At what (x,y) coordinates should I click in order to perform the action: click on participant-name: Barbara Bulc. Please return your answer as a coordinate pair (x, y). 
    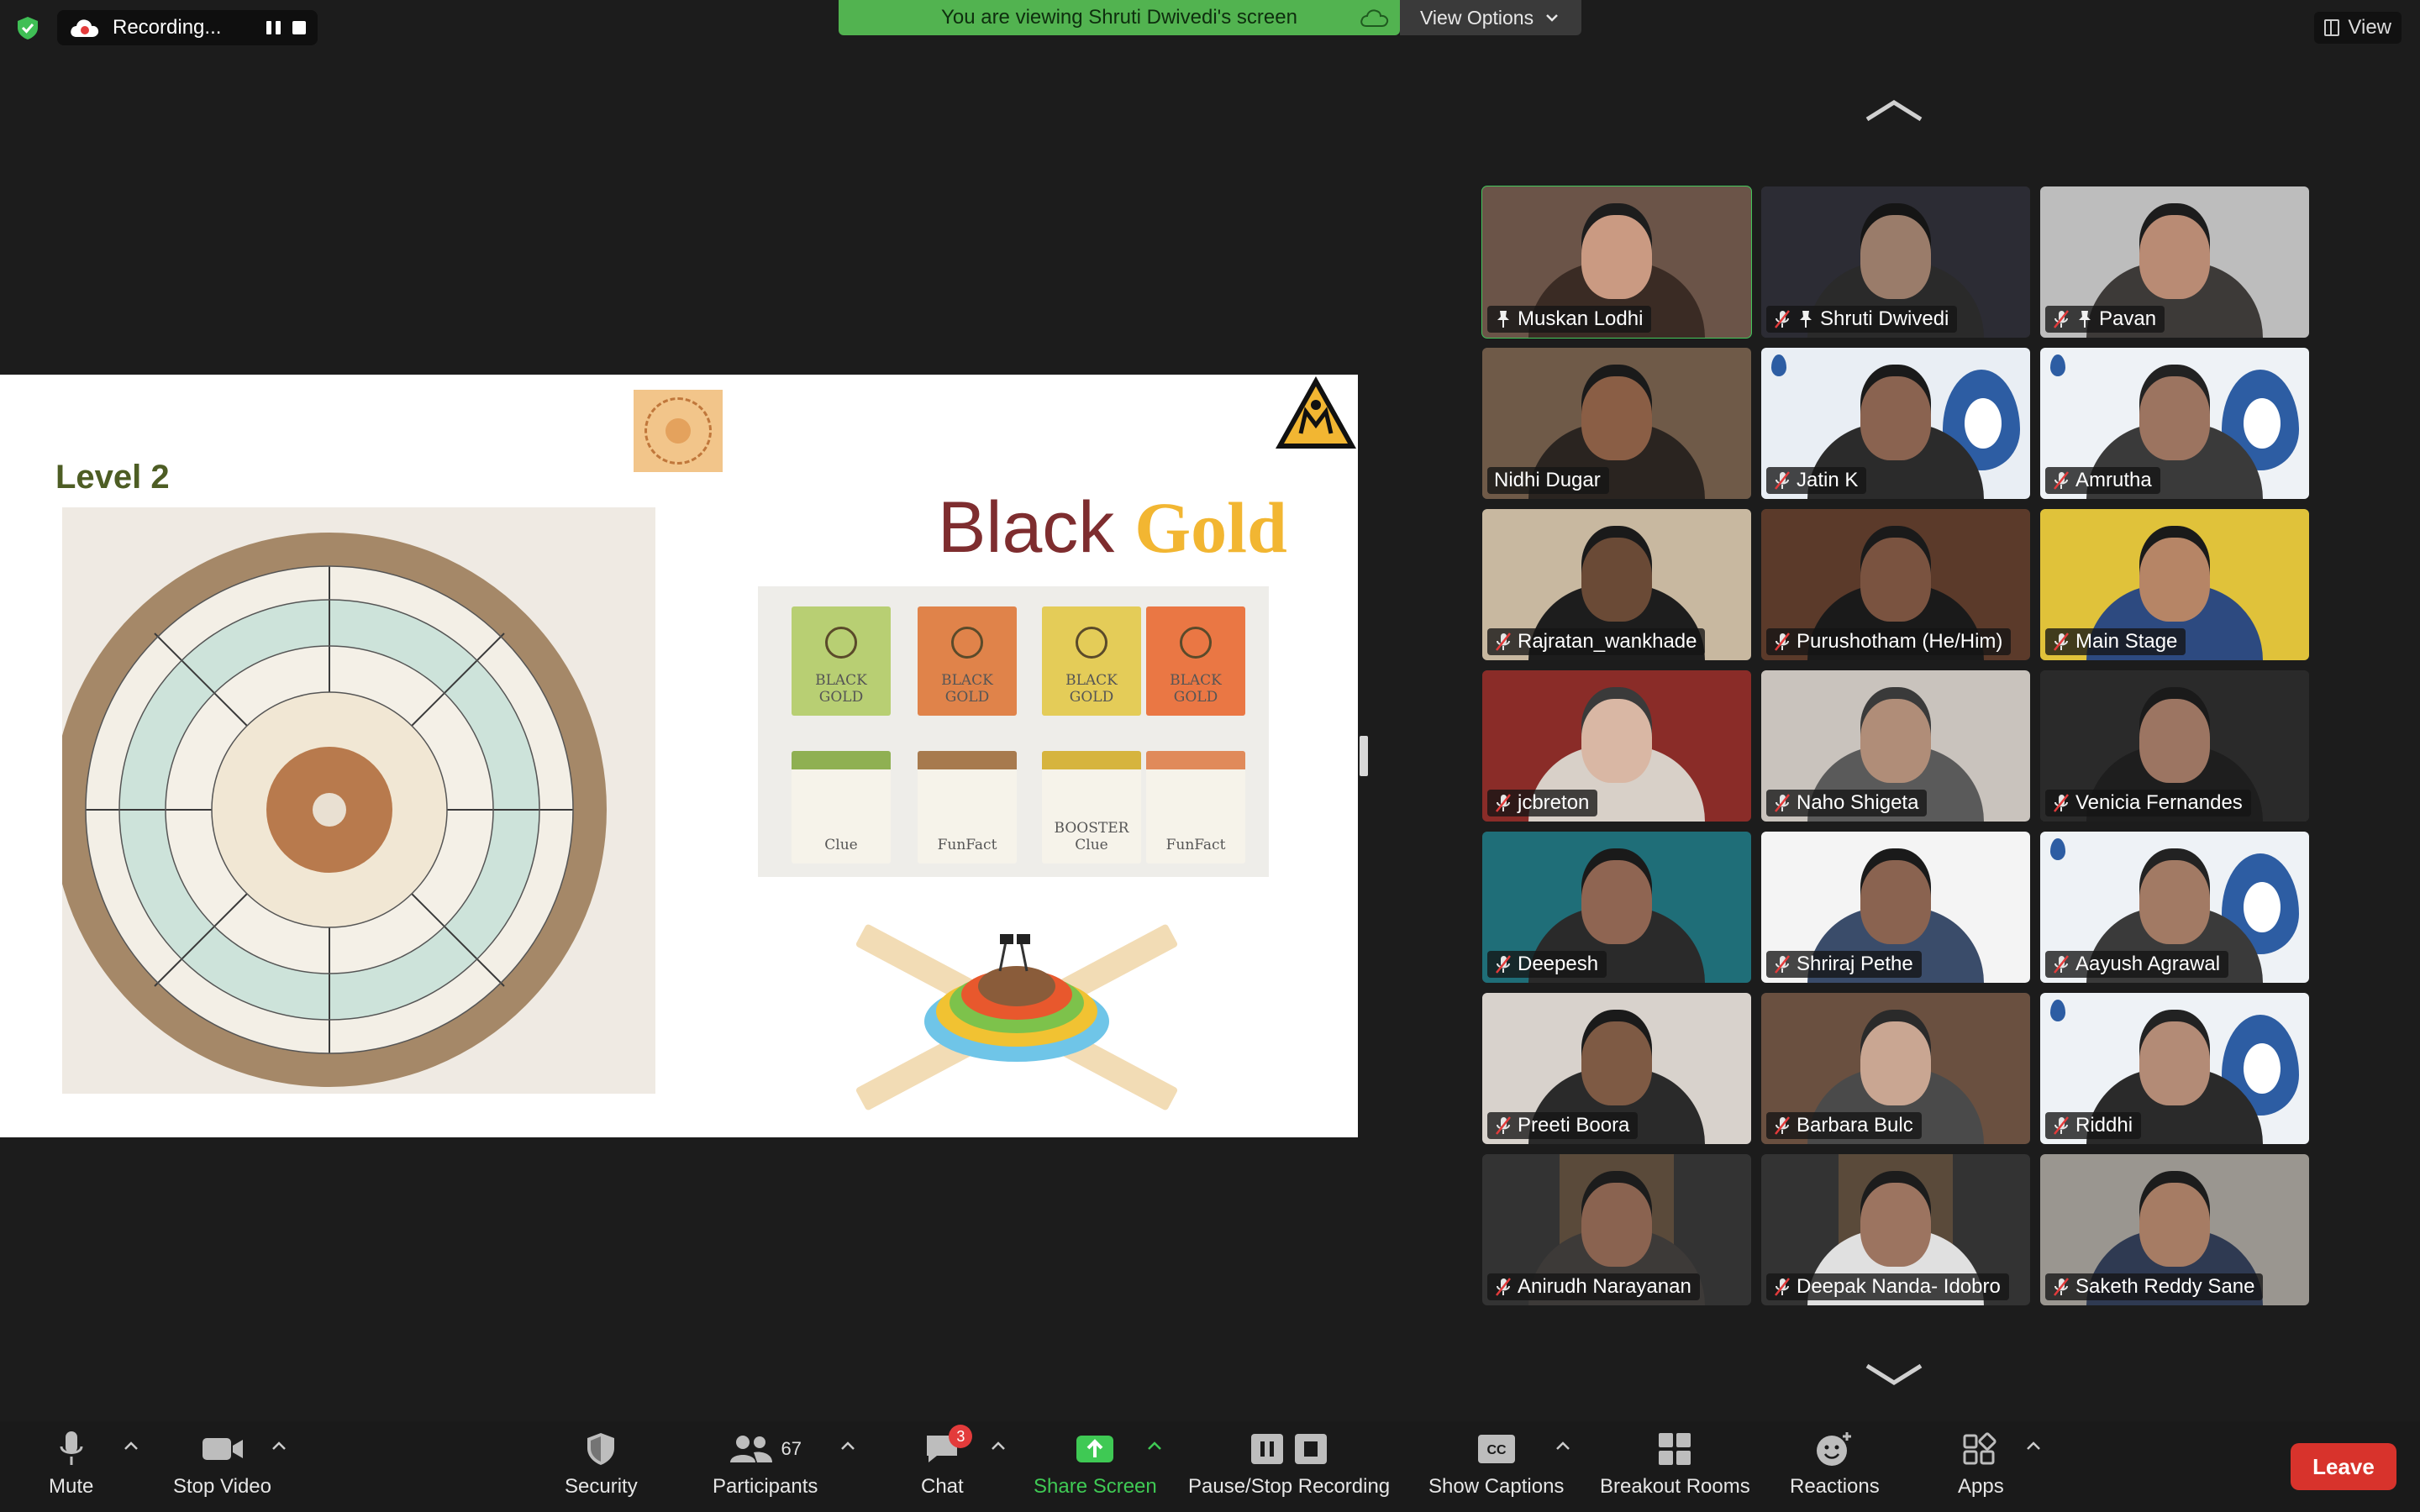
    Looking at the image, I should click on (1855, 1125).